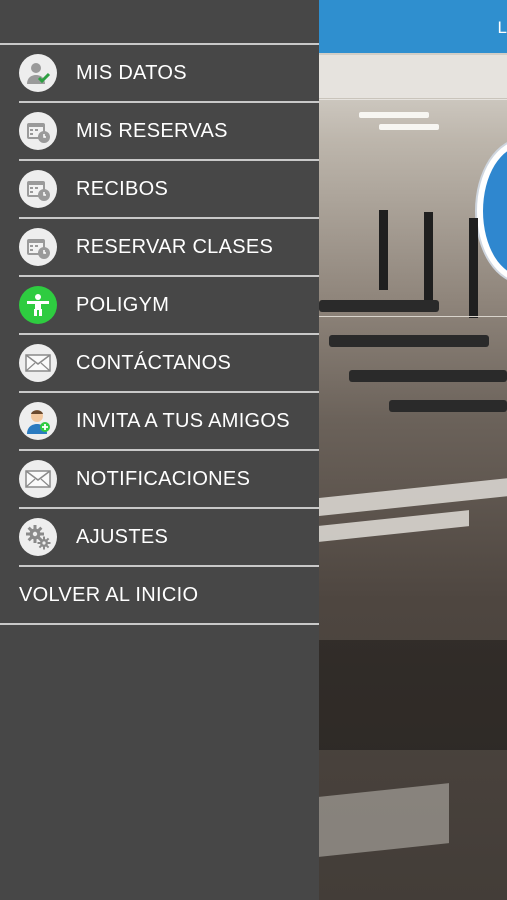 Image resolution: width=507 pixels, height=900 pixels. Describe the element at coordinates (131, 72) in the screenshot. I see `menu-item-label: MIS DATOS` at that location.